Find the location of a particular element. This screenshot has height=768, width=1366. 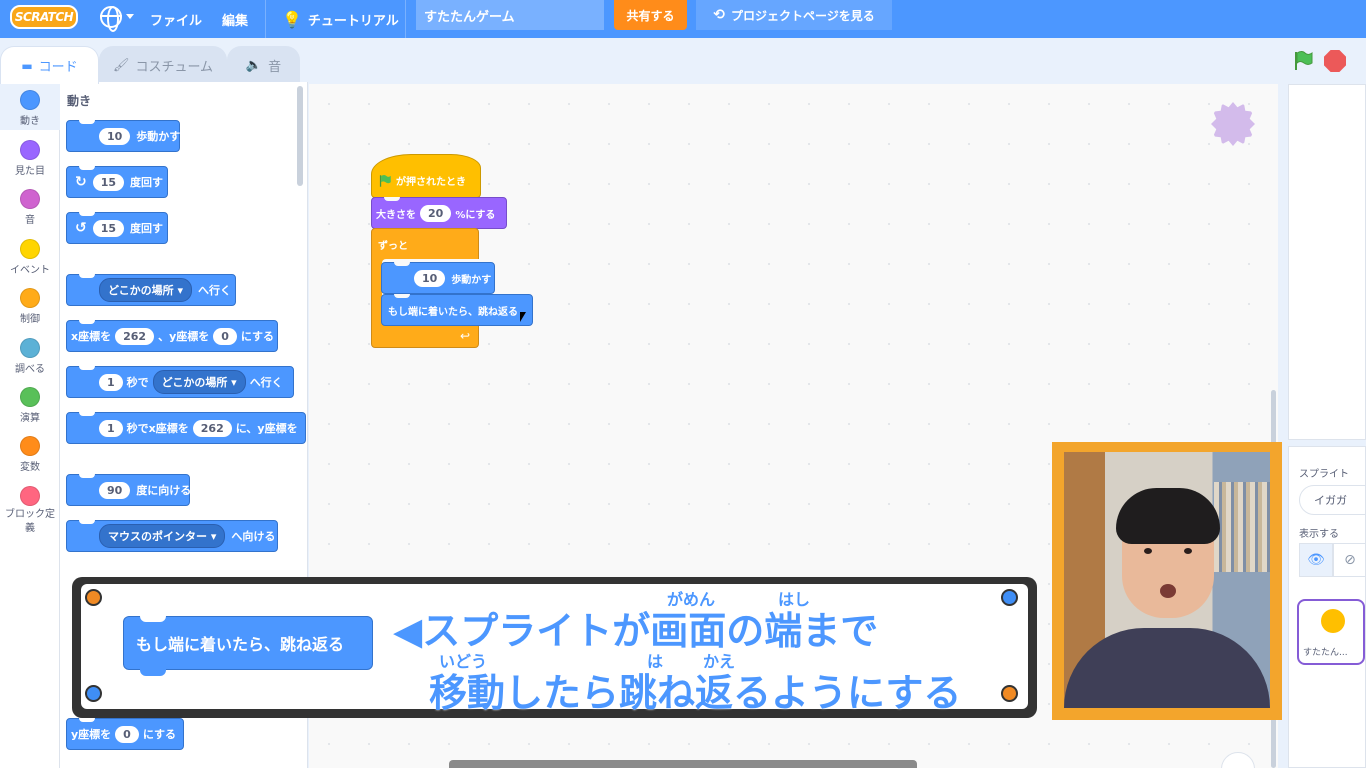

category-label: 制御 is located at coordinates (30, 319).